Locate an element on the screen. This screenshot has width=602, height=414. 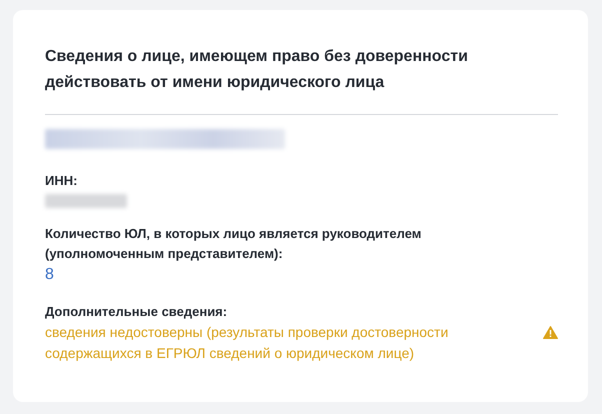
warning-text: сведения недостоверны (результаты проверки достоверности содержащихся в ЕГРЮЛ сведений о юридическом лице) is located at coordinates (247, 343).